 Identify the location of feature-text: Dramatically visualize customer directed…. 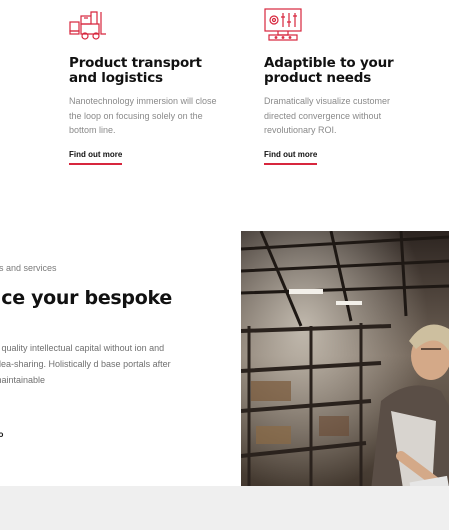
(327, 115).